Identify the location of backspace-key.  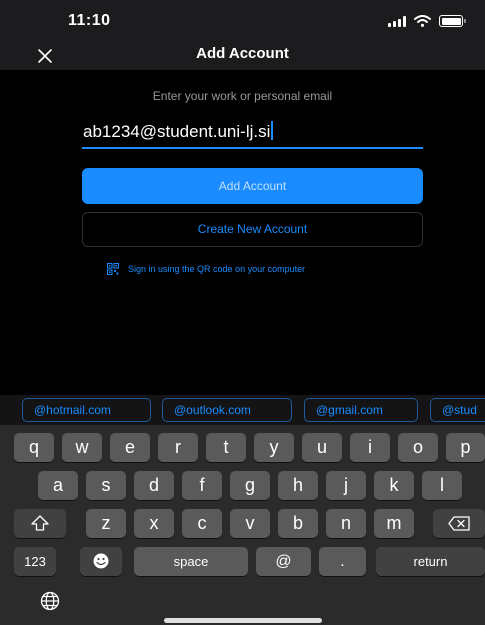
(459, 523).